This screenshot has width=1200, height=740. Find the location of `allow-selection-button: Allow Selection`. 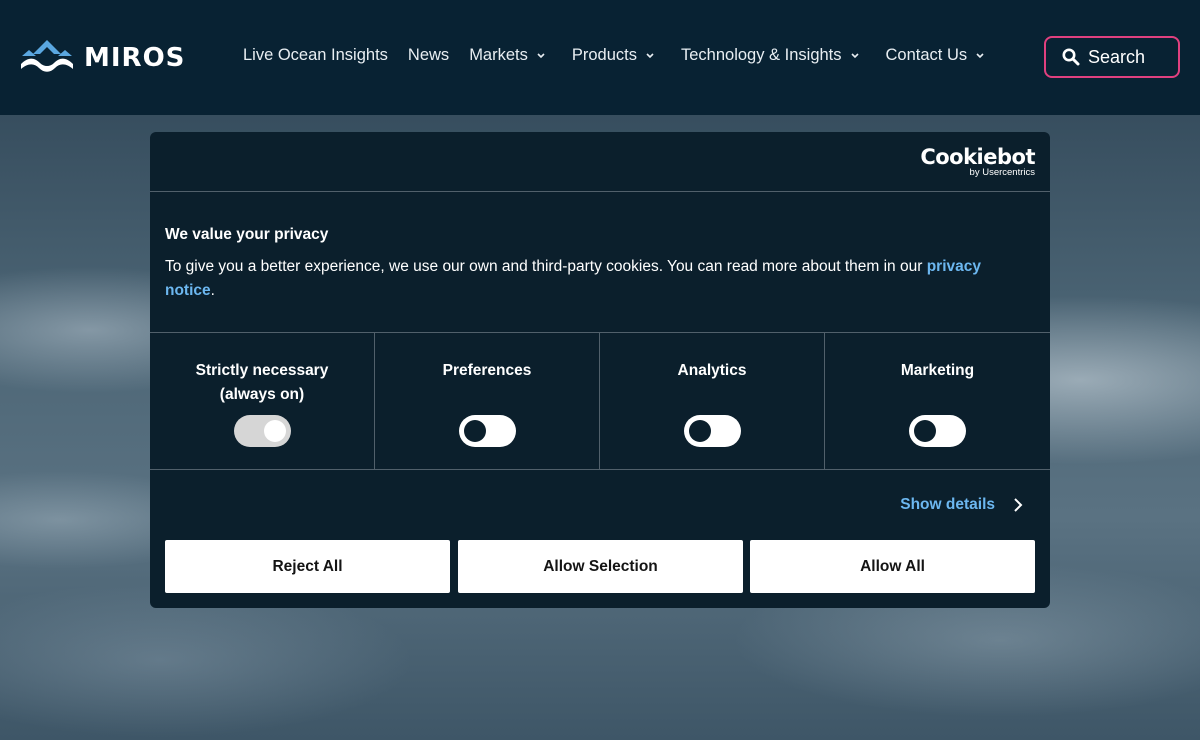

allow-selection-button: Allow Selection is located at coordinates (600, 566).